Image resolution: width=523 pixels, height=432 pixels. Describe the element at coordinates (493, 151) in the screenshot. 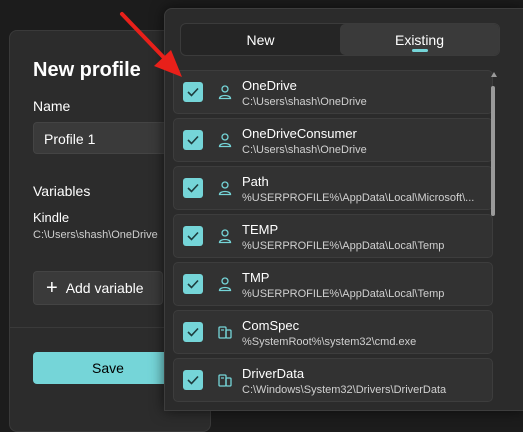

I see `scrollbar-thumb` at that location.